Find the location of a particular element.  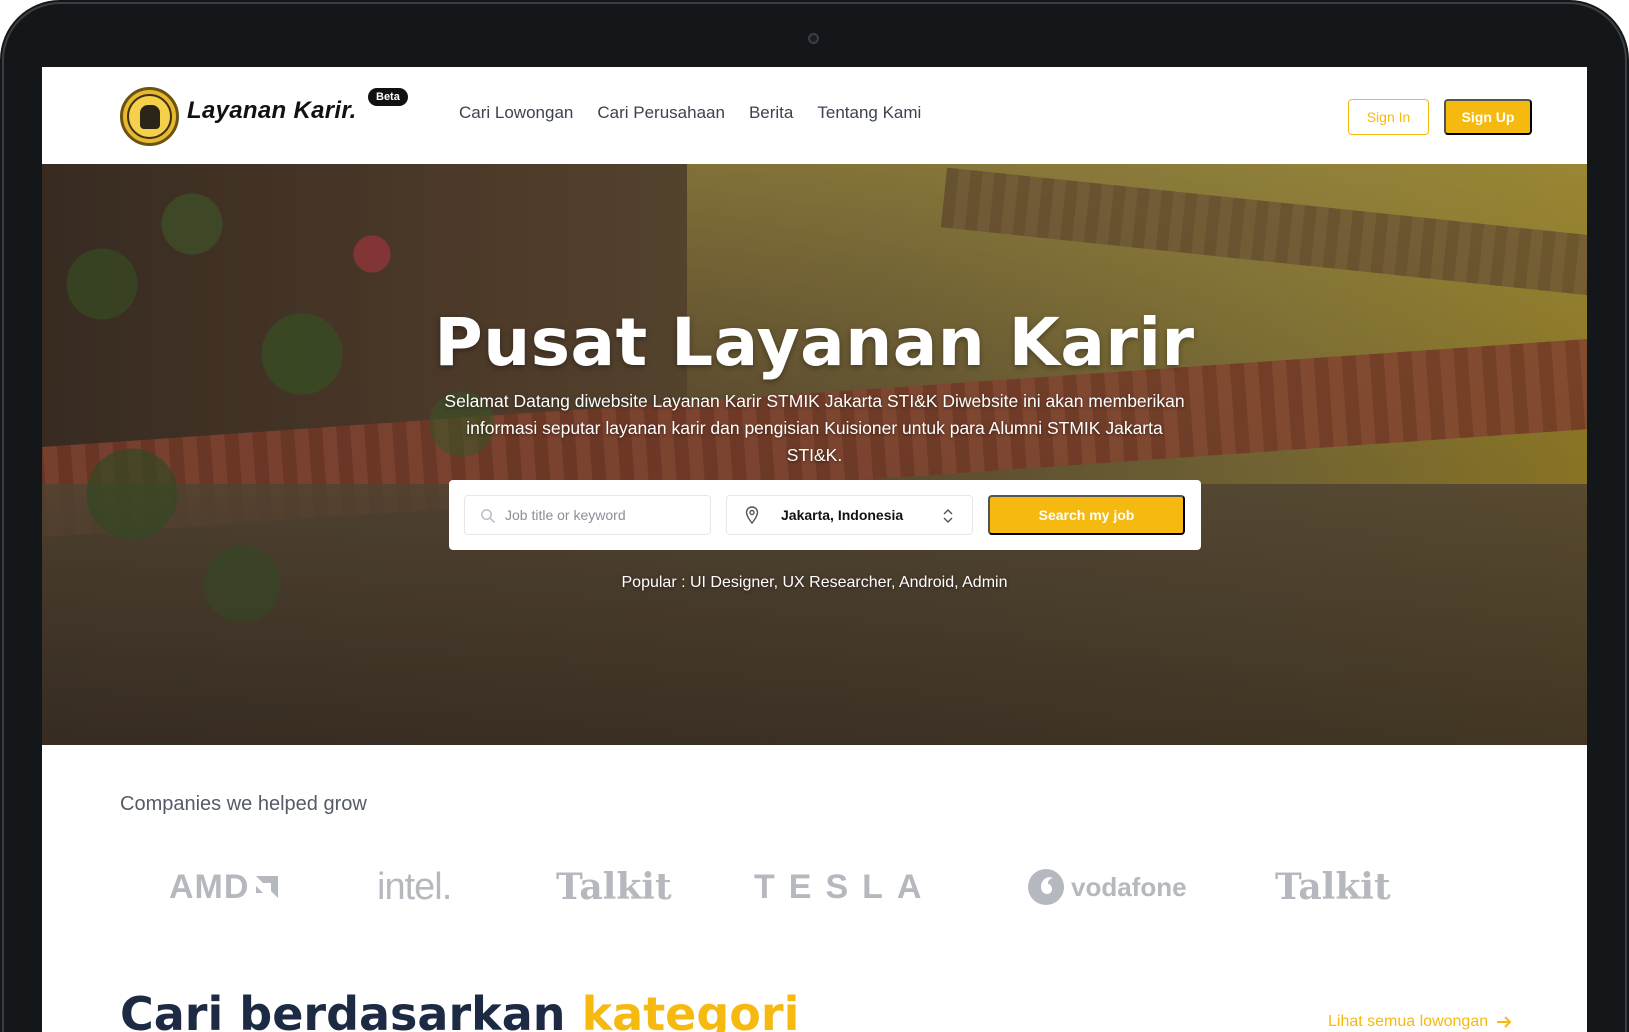

vodafone-logo: vodafone is located at coordinates (1107, 887).